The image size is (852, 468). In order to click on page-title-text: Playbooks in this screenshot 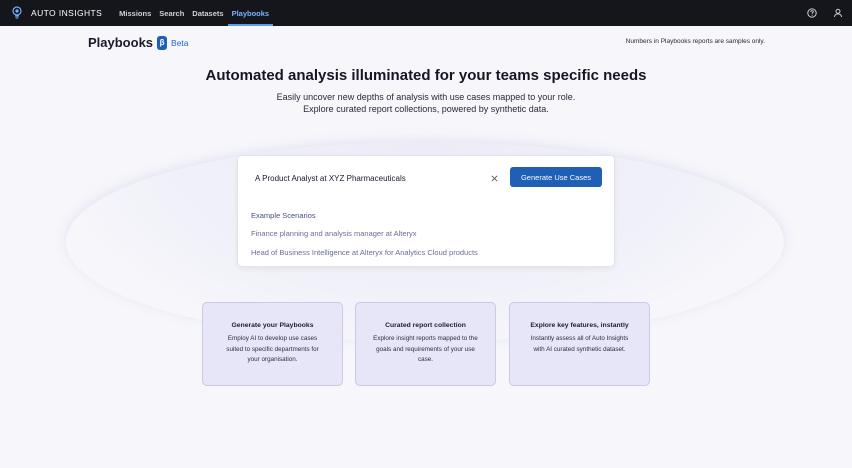, I will do `click(121, 42)`.